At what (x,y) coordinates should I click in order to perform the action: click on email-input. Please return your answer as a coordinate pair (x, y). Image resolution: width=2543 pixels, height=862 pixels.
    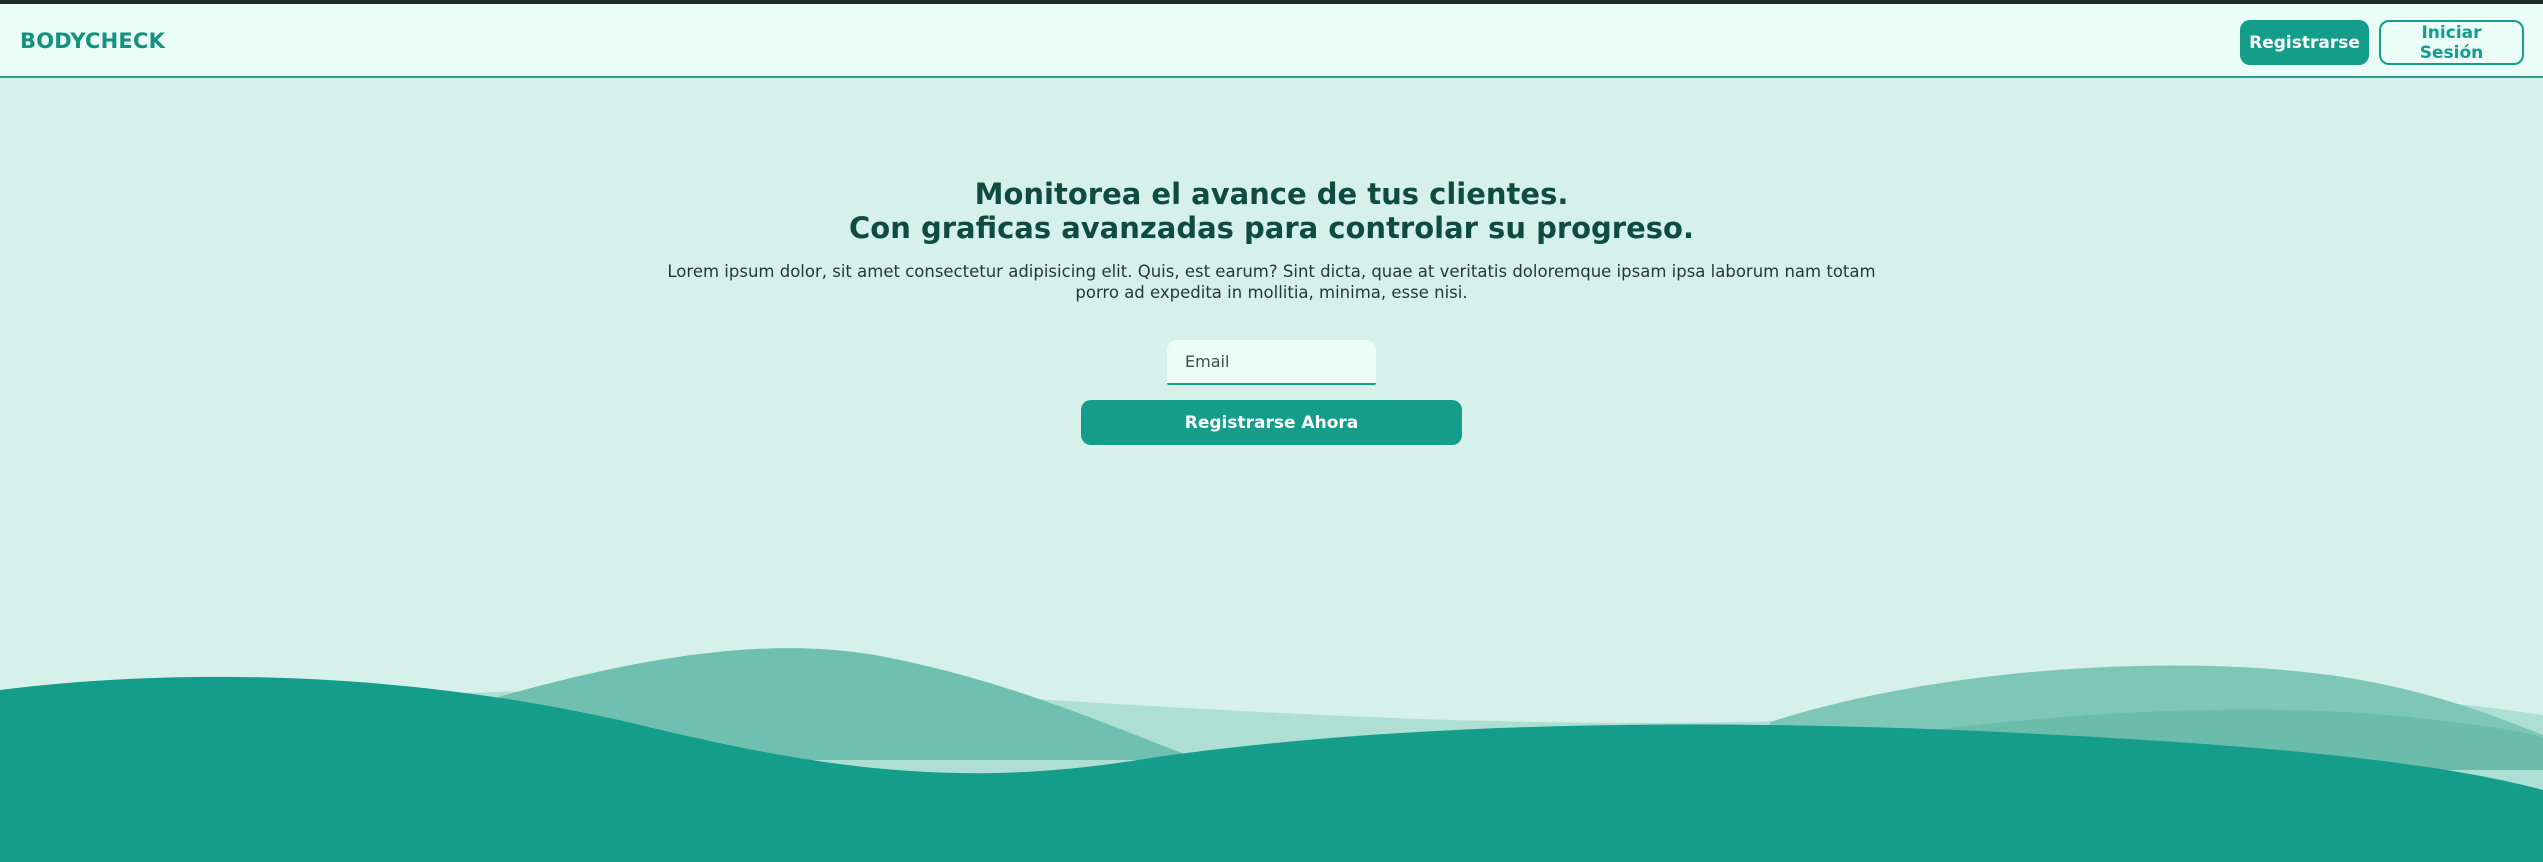
    Looking at the image, I should click on (1271, 362).